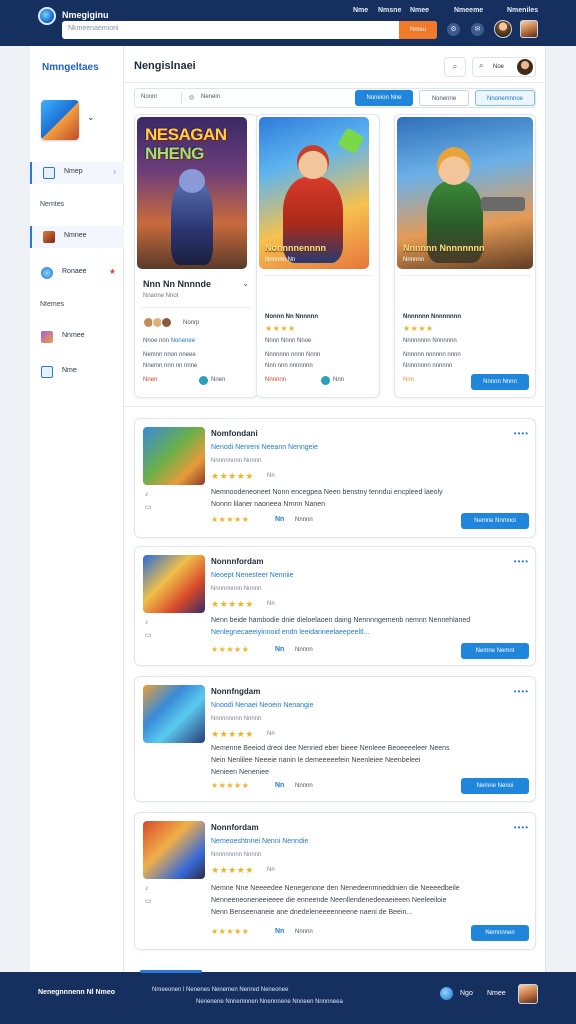  What do you see at coordinates (210, 97) in the screenshot?
I see `filter-item: Nenein` at bounding box center [210, 97].